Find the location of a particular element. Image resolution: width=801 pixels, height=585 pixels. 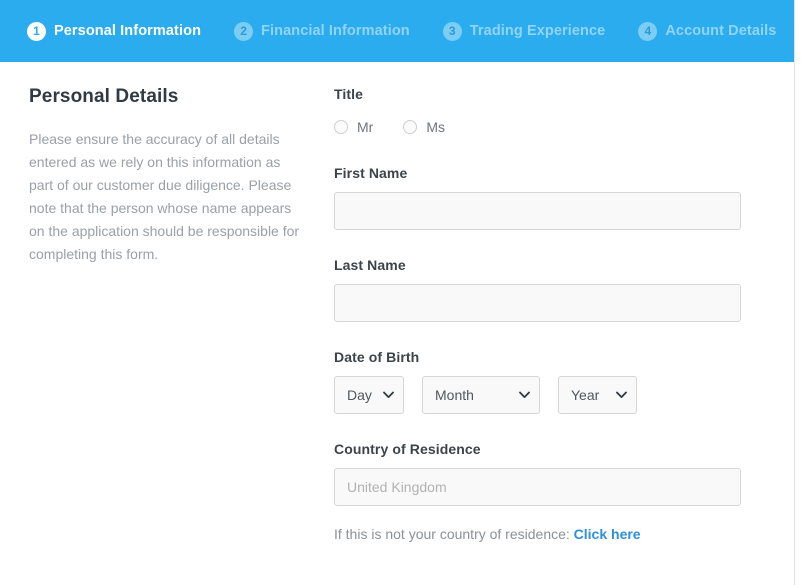

radio-option-ms: Ms is located at coordinates (424, 127).